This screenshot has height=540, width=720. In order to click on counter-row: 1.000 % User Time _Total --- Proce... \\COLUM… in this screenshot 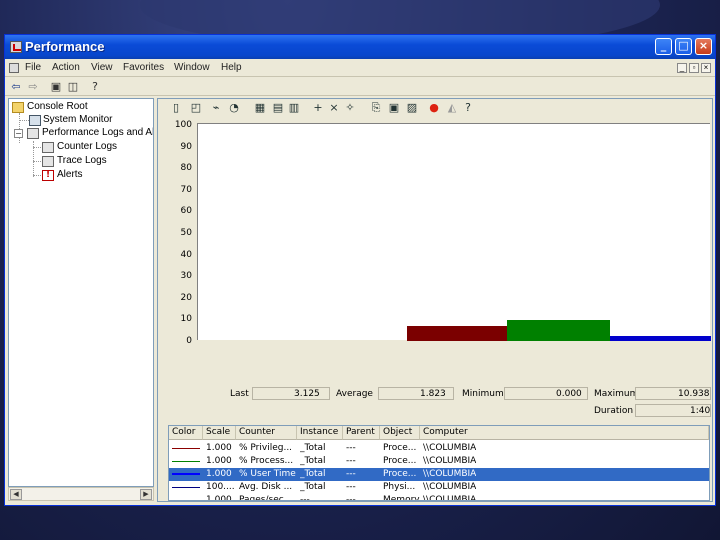, I will do `click(439, 474)`.